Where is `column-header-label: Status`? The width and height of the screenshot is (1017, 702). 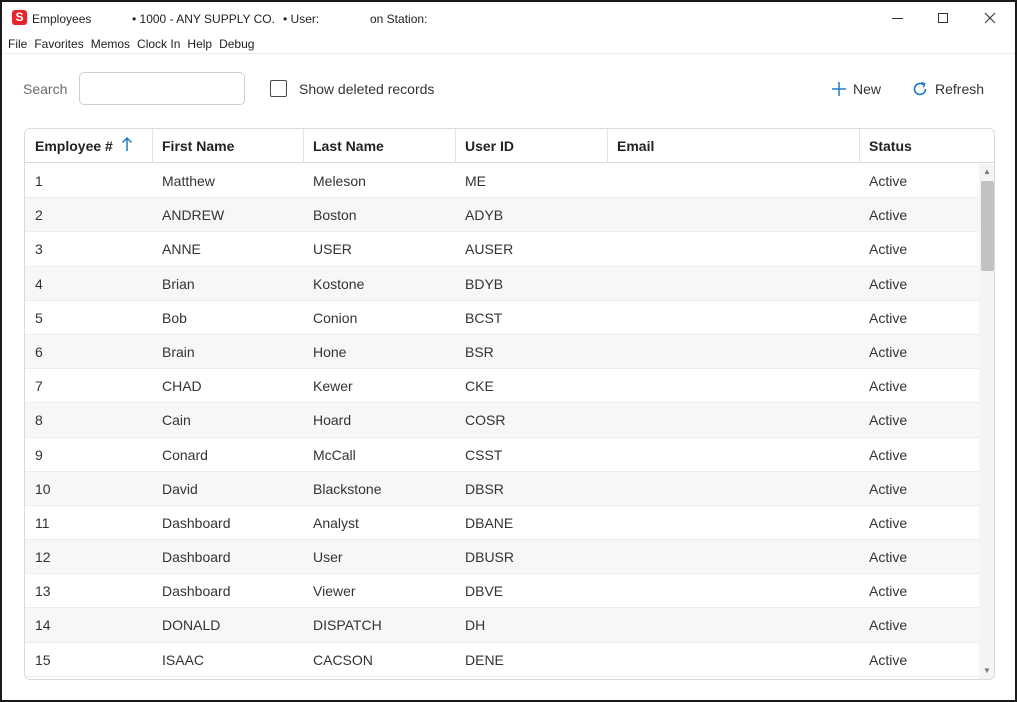
column-header-label: Status is located at coordinates (890, 146).